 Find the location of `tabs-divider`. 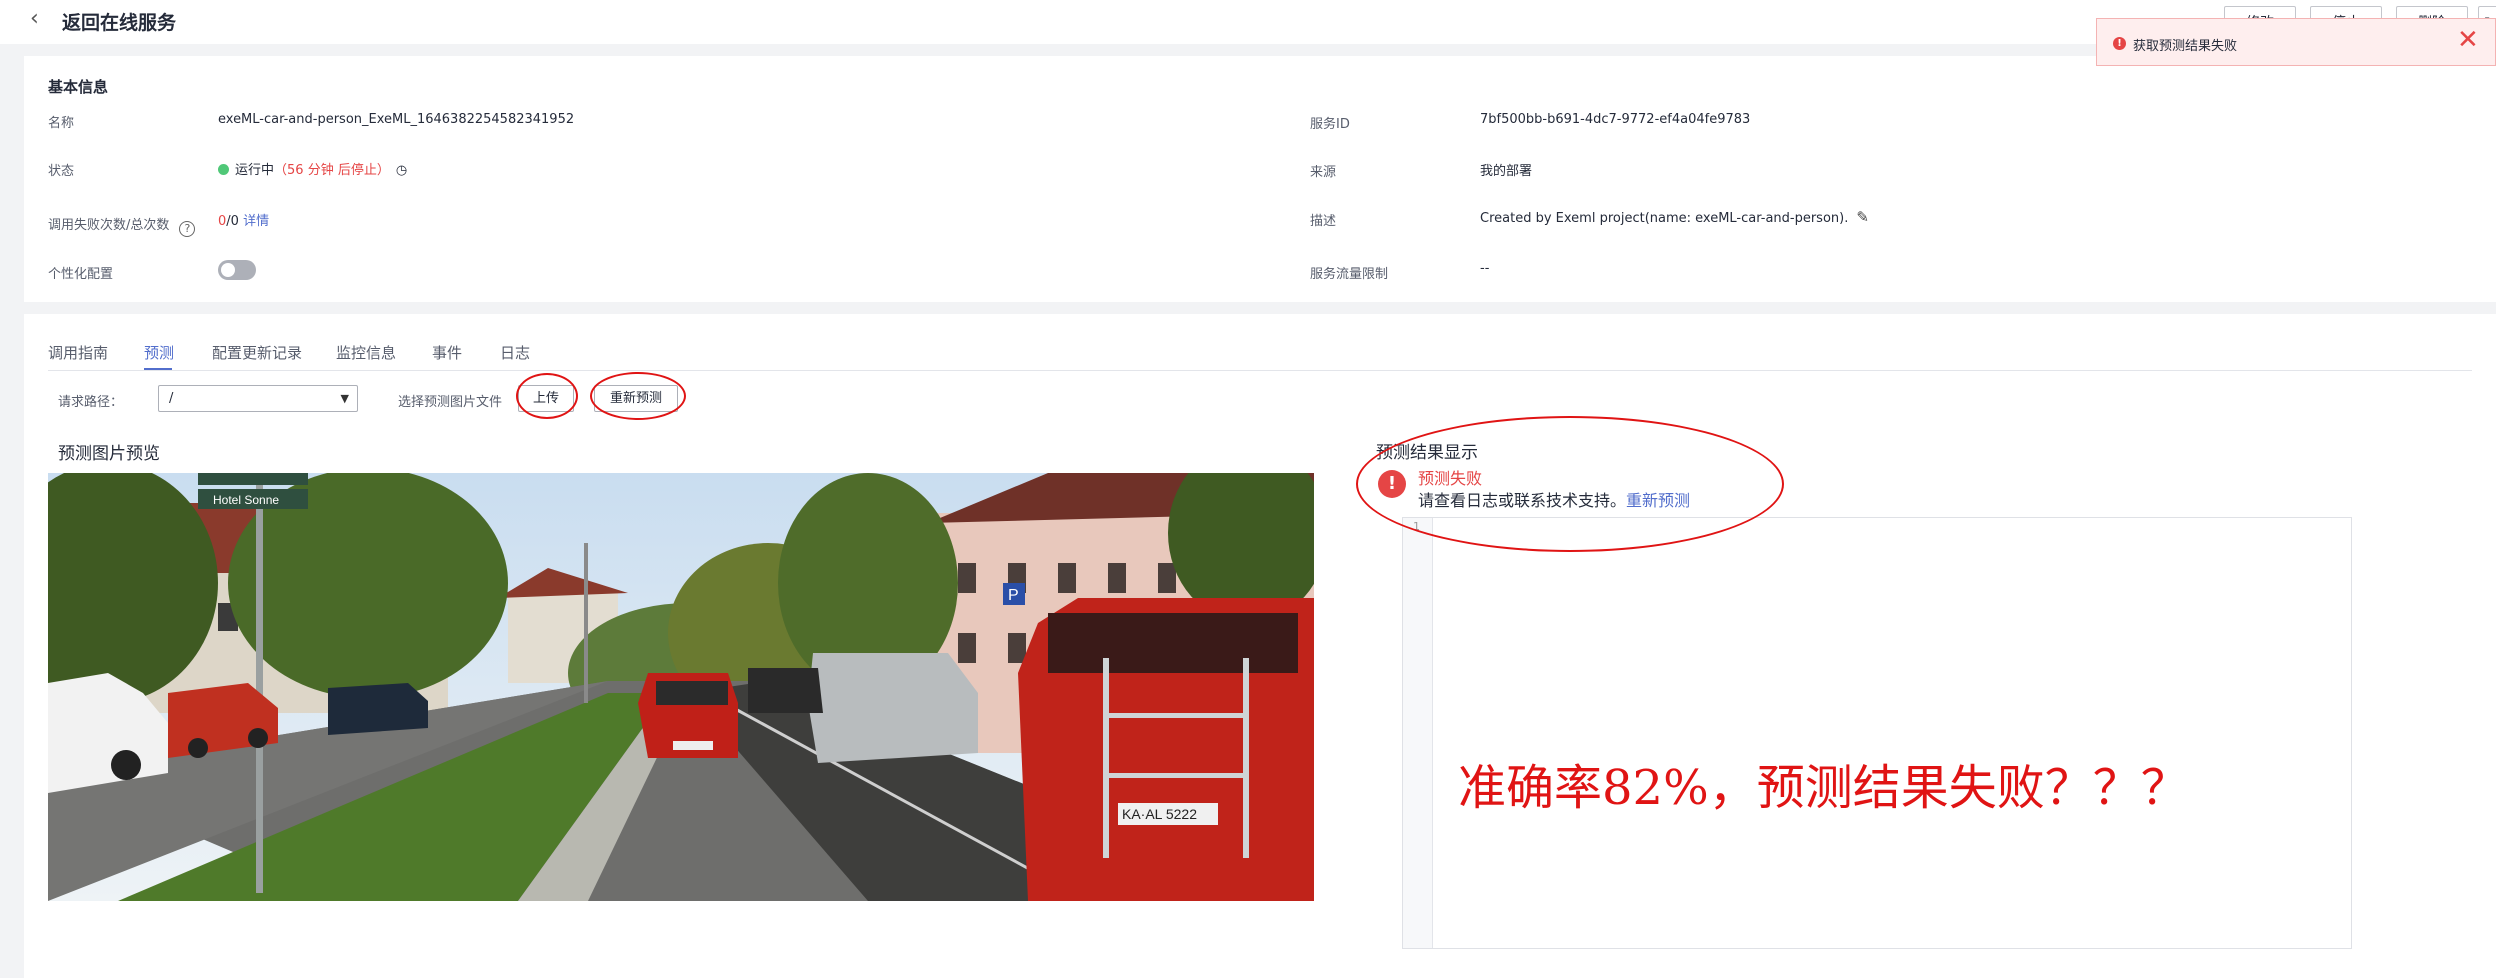

tabs-divider is located at coordinates (1260, 370).